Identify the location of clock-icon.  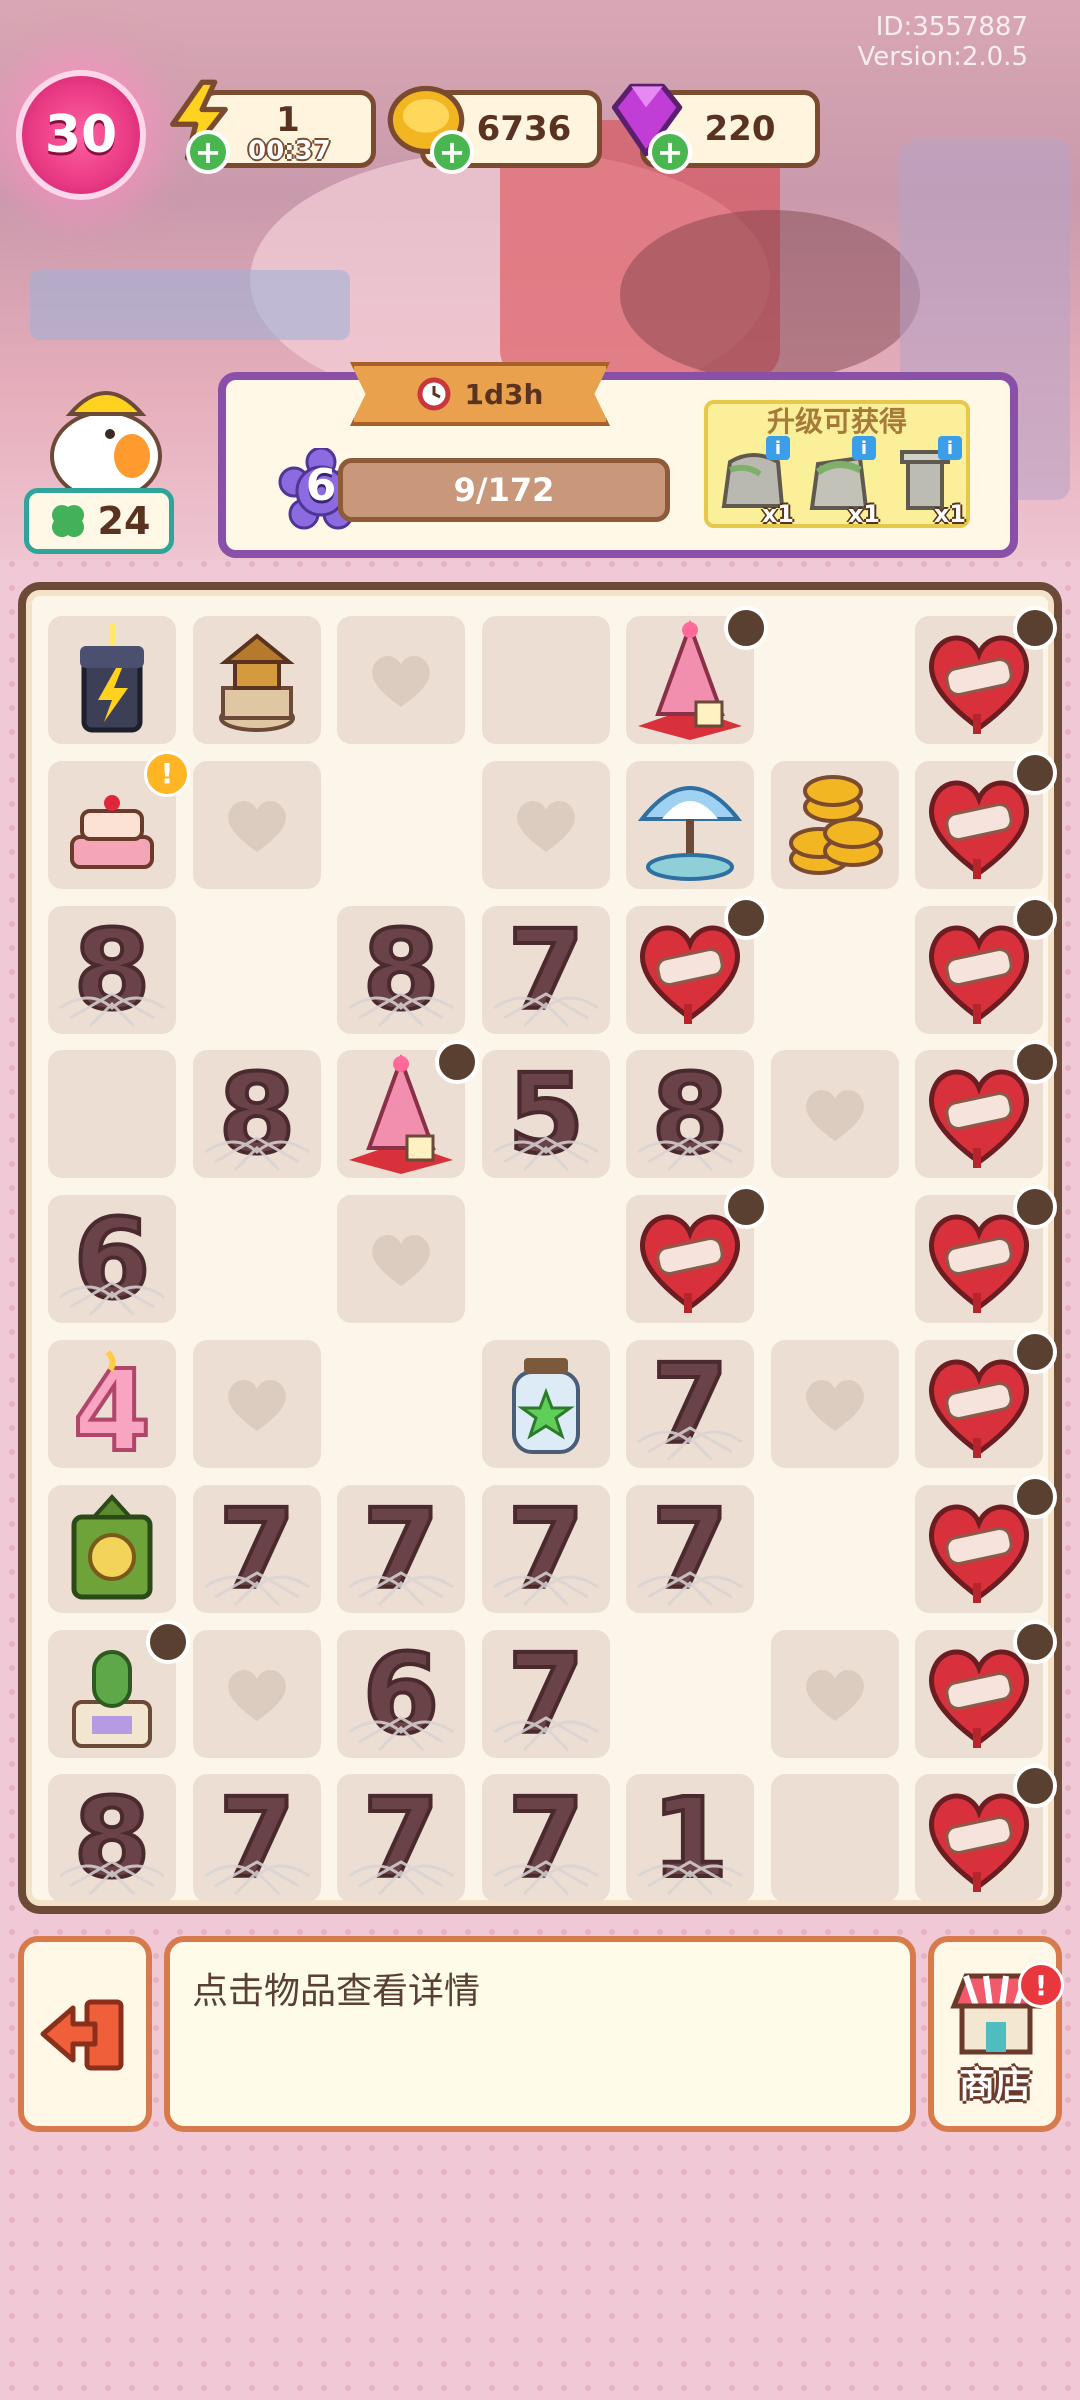
(434, 394).